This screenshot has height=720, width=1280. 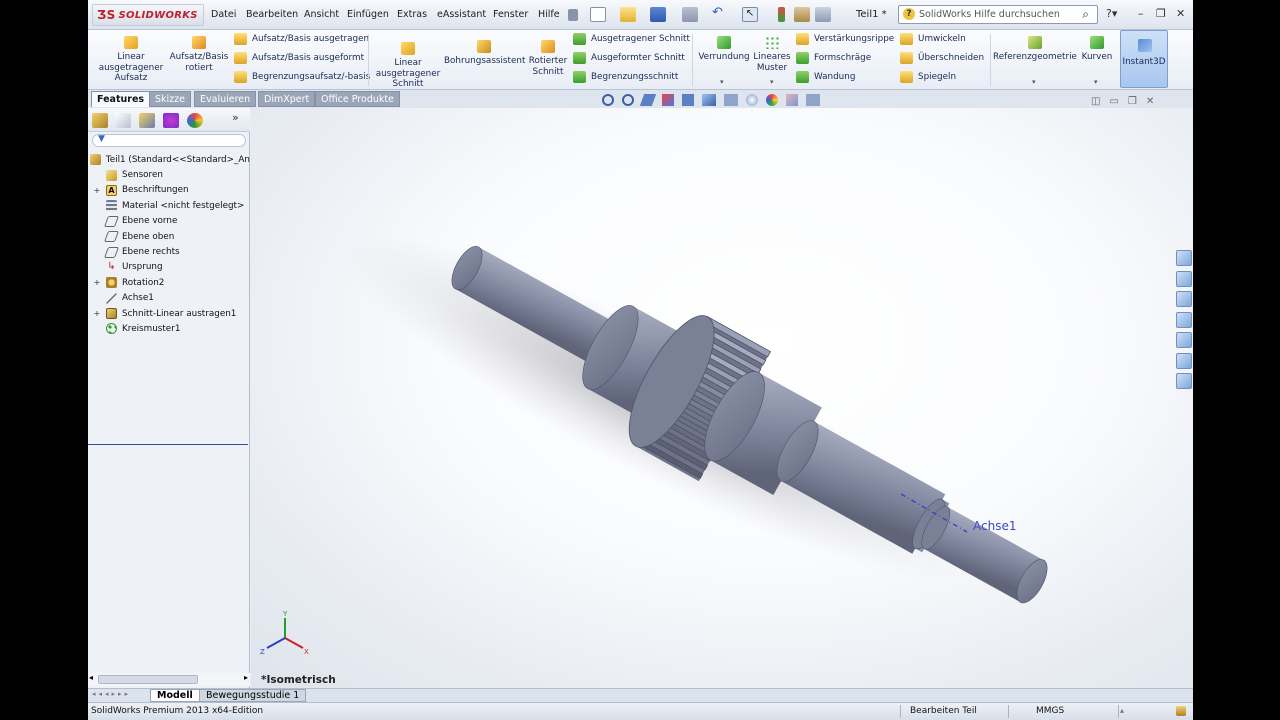 What do you see at coordinates (169, 328) in the screenshot?
I see `tree-item-circular-pattern: Kreismuster1` at bounding box center [169, 328].